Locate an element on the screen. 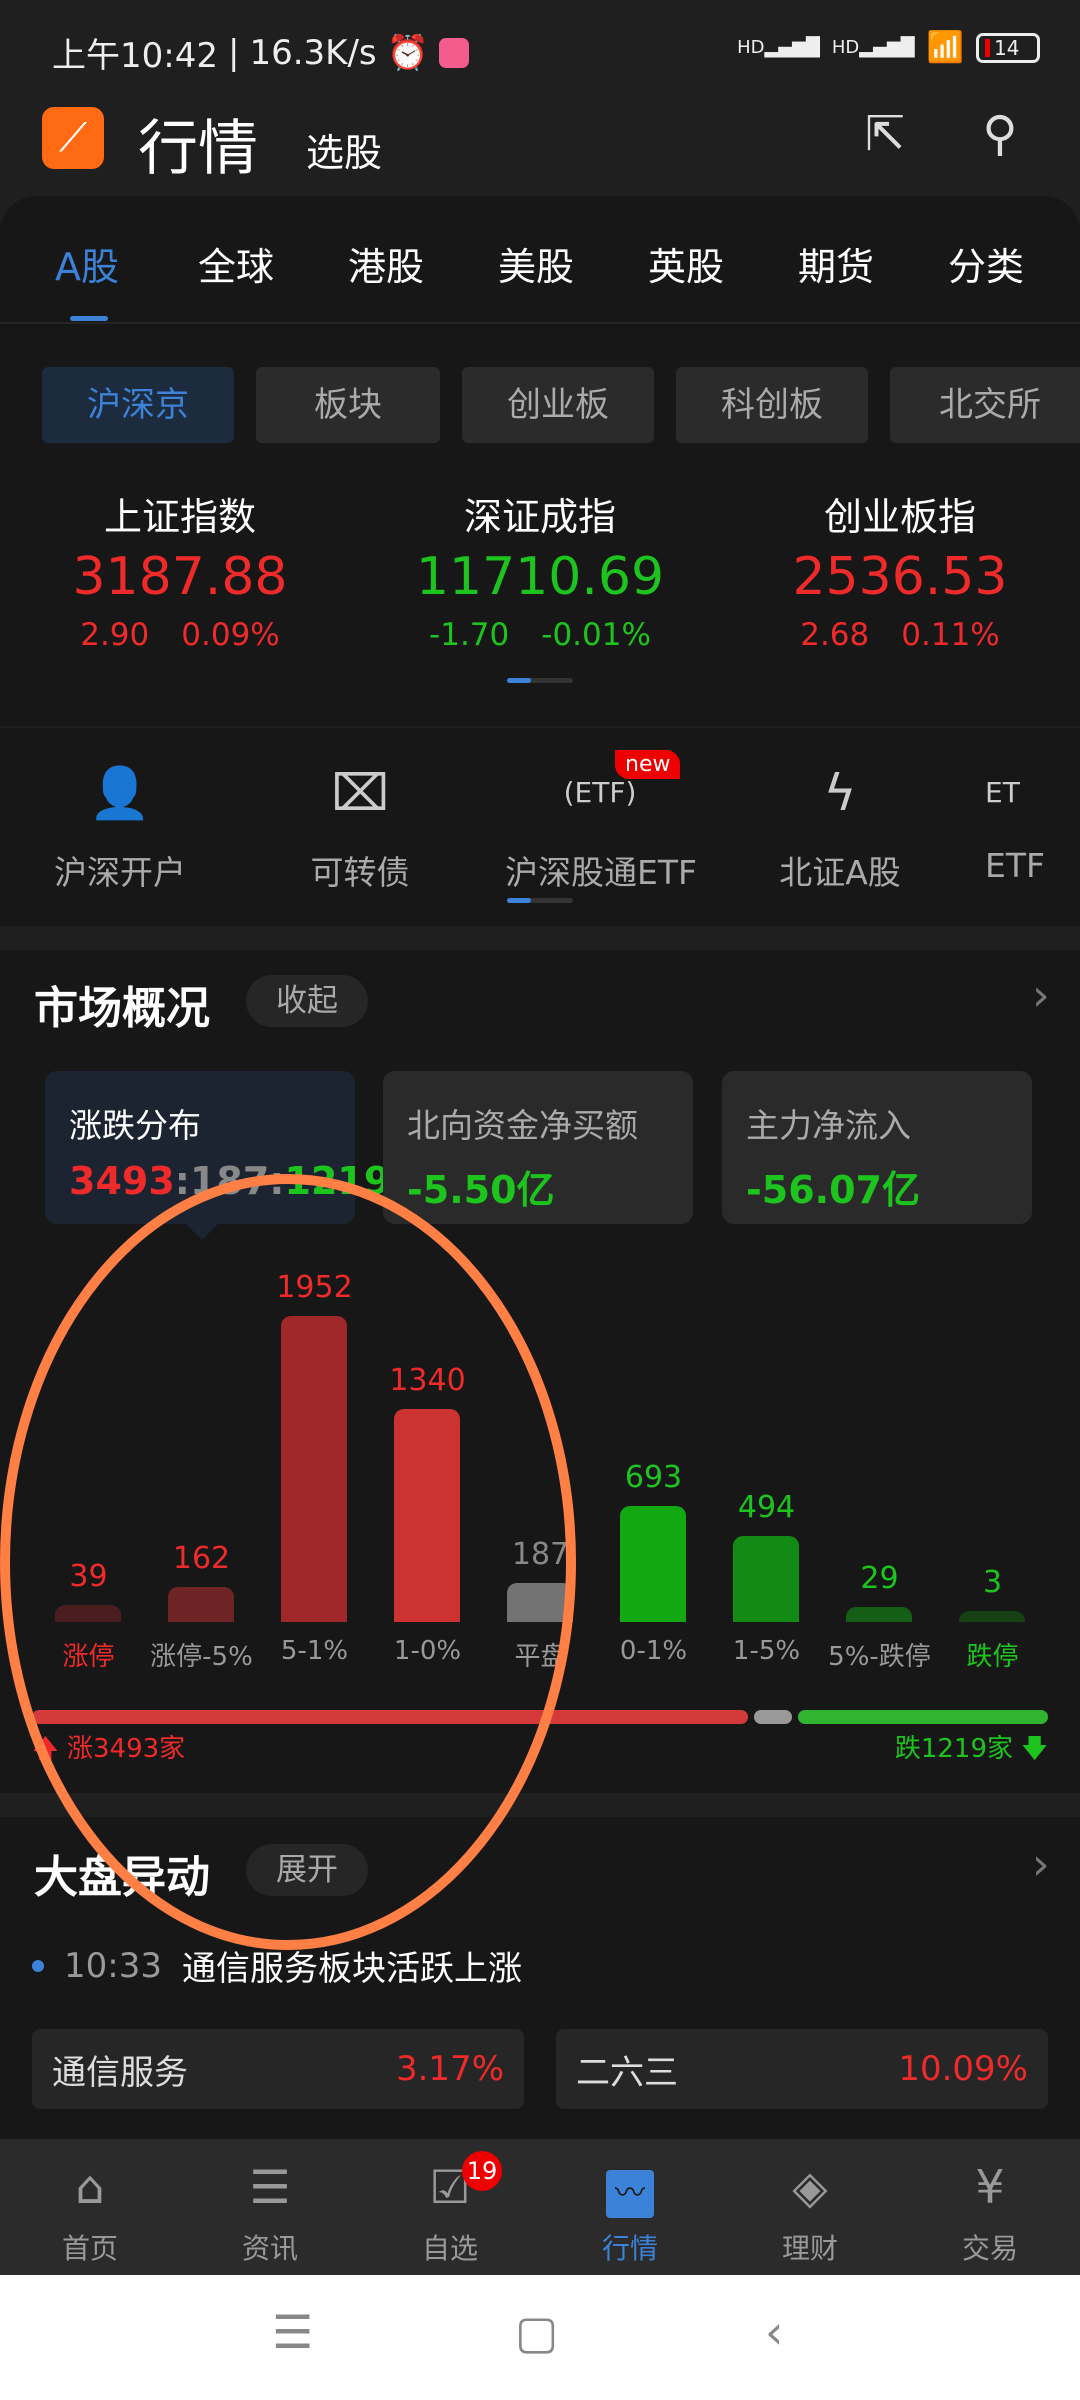 This screenshot has height=2400, width=1080. home-button-icon: ▢ is located at coordinates (536, 2332).